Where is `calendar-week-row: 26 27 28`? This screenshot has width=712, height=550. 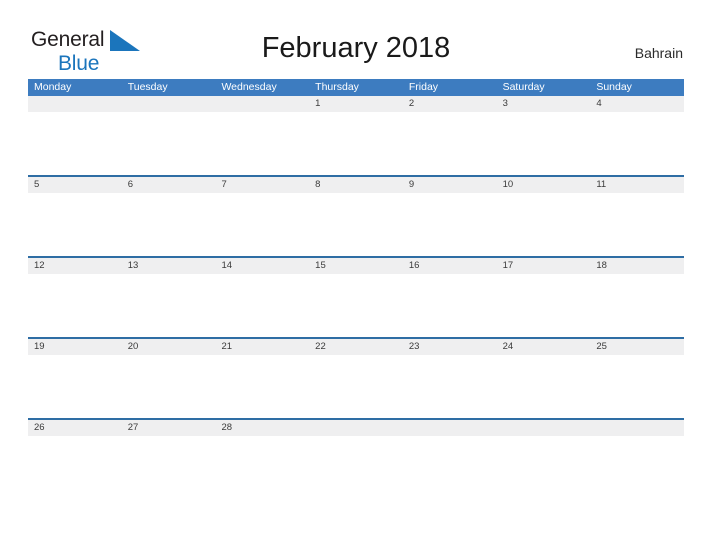
calendar-week-row: 26 27 28 is located at coordinates (356, 427).